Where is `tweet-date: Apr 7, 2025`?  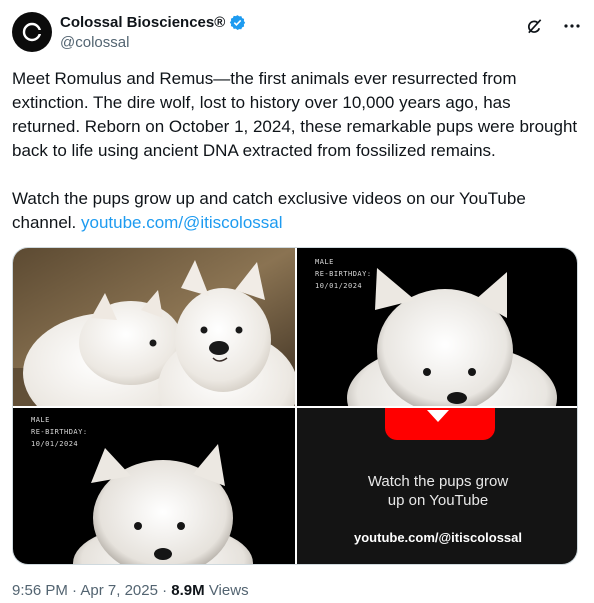 tweet-date: Apr 7, 2025 is located at coordinates (119, 590).